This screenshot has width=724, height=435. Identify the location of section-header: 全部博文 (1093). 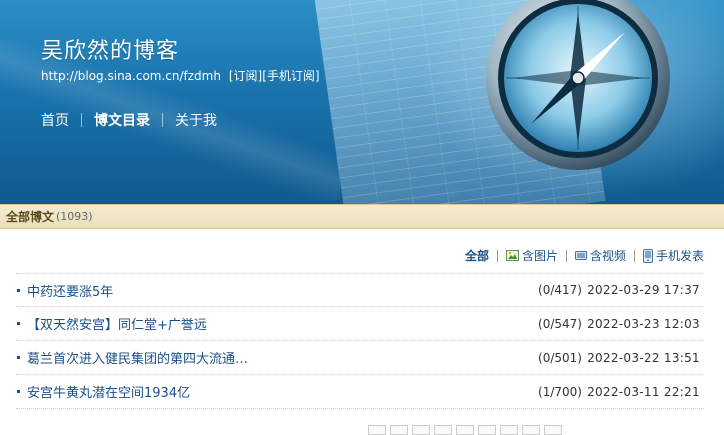
(362, 216).